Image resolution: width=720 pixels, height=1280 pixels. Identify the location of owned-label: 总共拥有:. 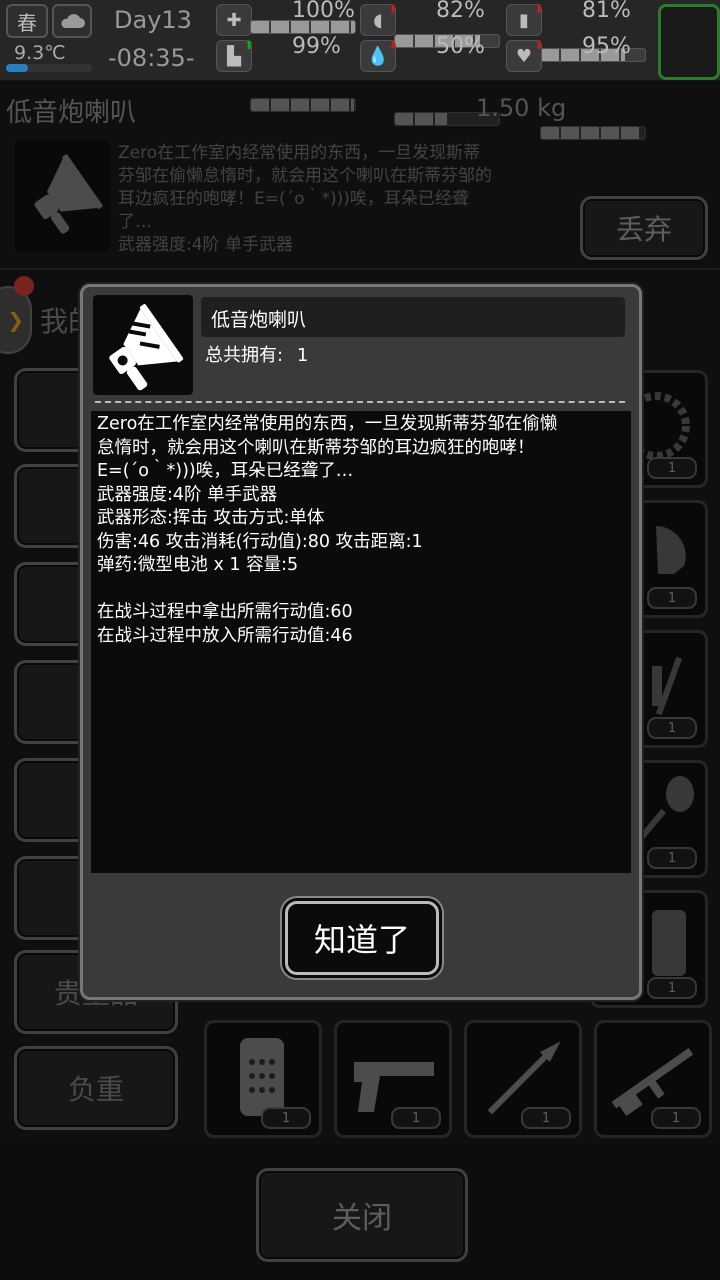
(244, 355).